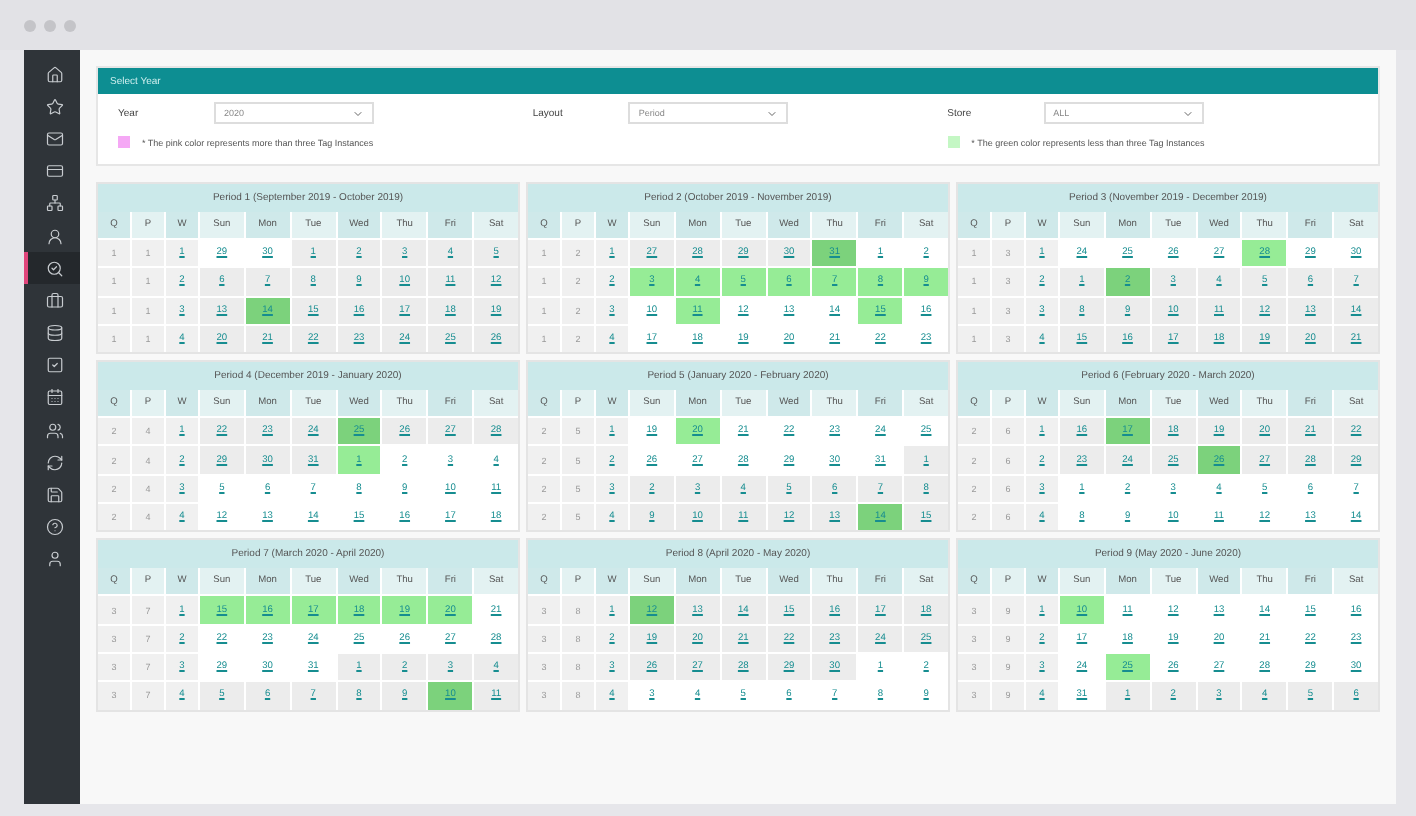  Describe the element at coordinates (54, 495) in the screenshot. I see `save-icon` at that location.